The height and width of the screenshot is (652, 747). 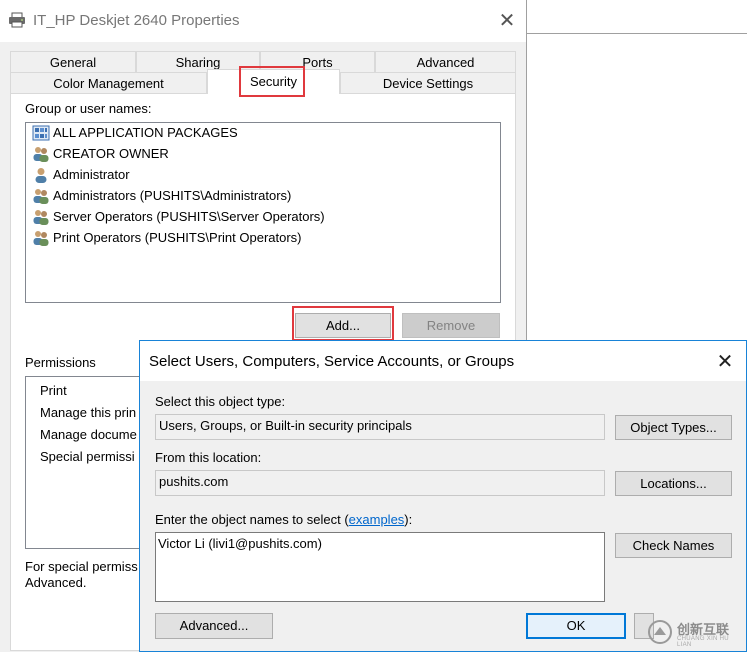 I want to click on tab-security: Security, so click(x=273, y=81).